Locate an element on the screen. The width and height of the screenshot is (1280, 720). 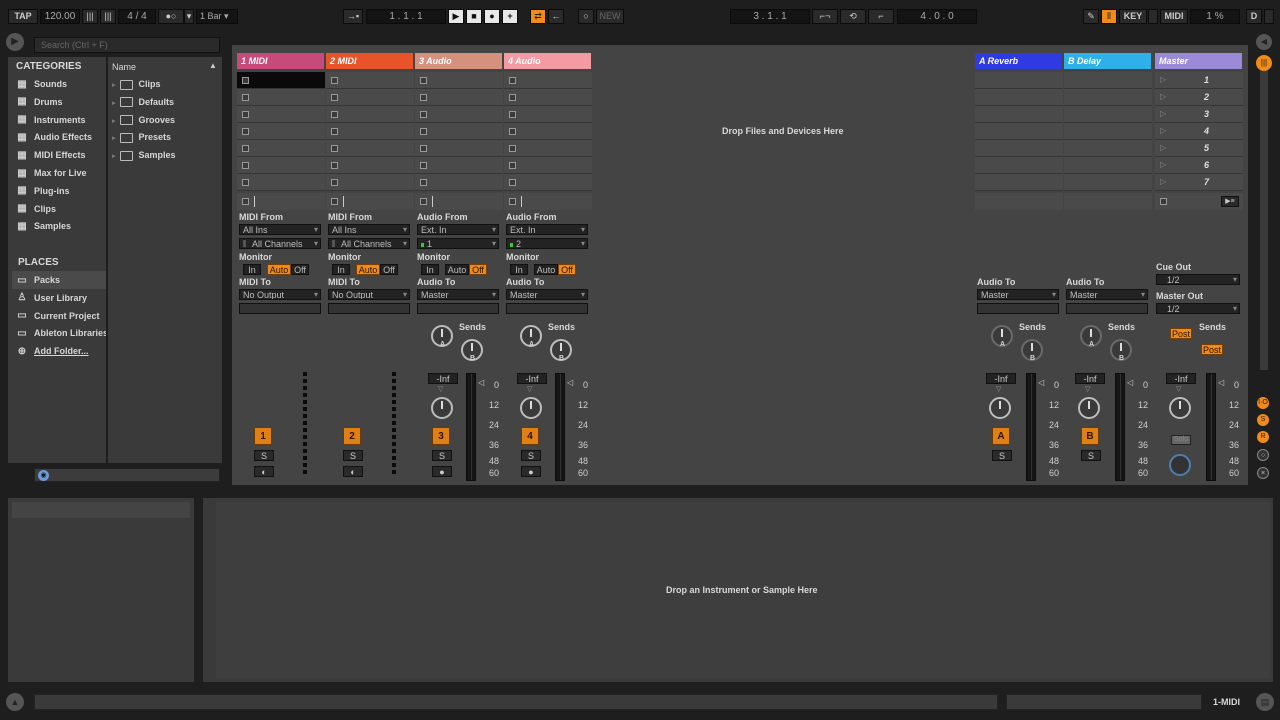
input-channel-dropdown: 2 is located at coordinates (547, 243).